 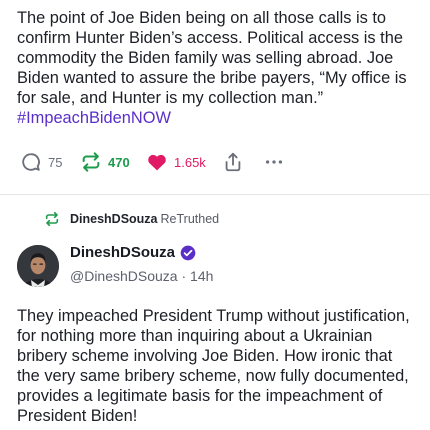 I want to click on share-icon, so click(x=233, y=162).